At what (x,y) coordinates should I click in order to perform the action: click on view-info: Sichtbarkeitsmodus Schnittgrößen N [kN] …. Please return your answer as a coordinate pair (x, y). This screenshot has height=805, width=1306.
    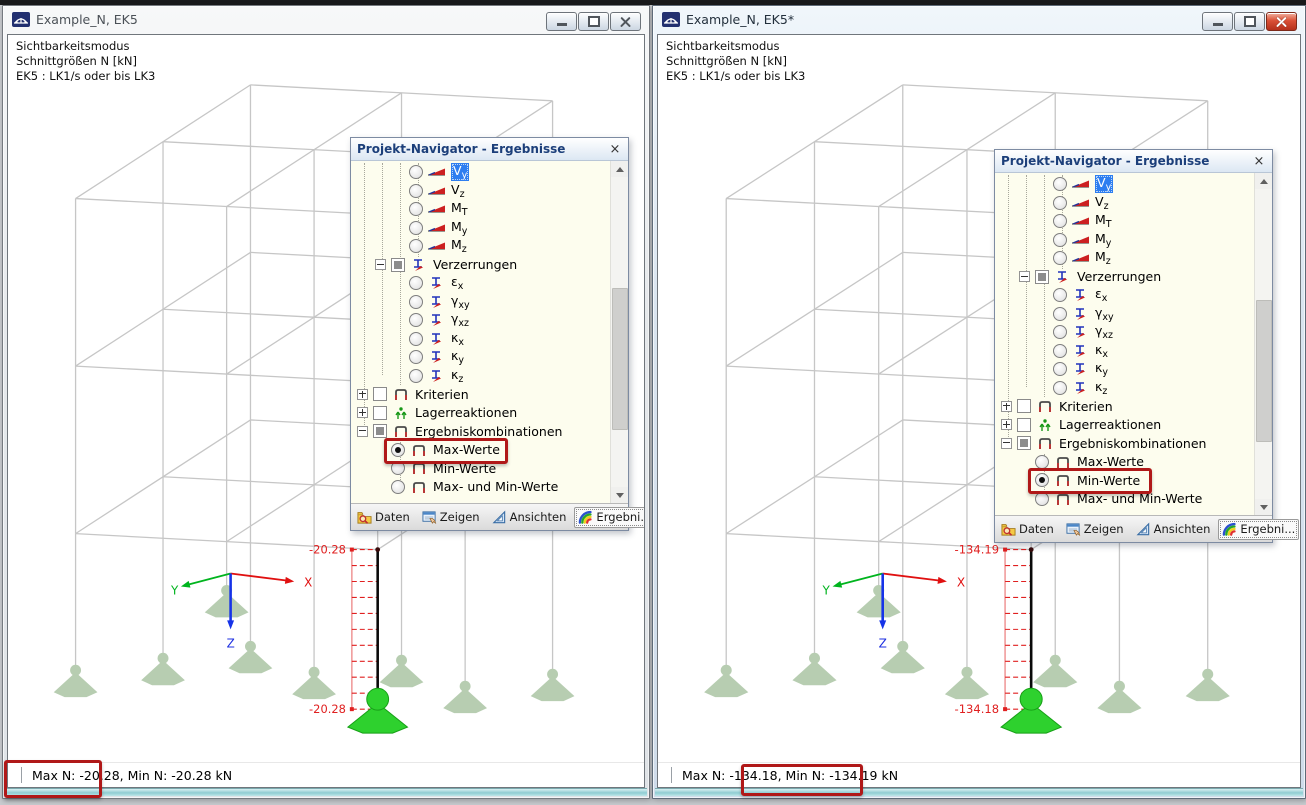
    Looking at the image, I should click on (735, 61).